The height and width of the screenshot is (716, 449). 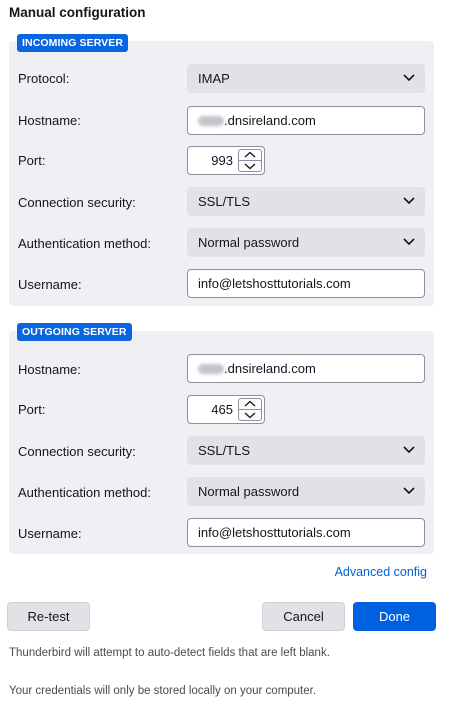 What do you see at coordinates (50, 284) in the screenshot?
I see `incoming-username-label: Username:` at bounding box center [50, 284].